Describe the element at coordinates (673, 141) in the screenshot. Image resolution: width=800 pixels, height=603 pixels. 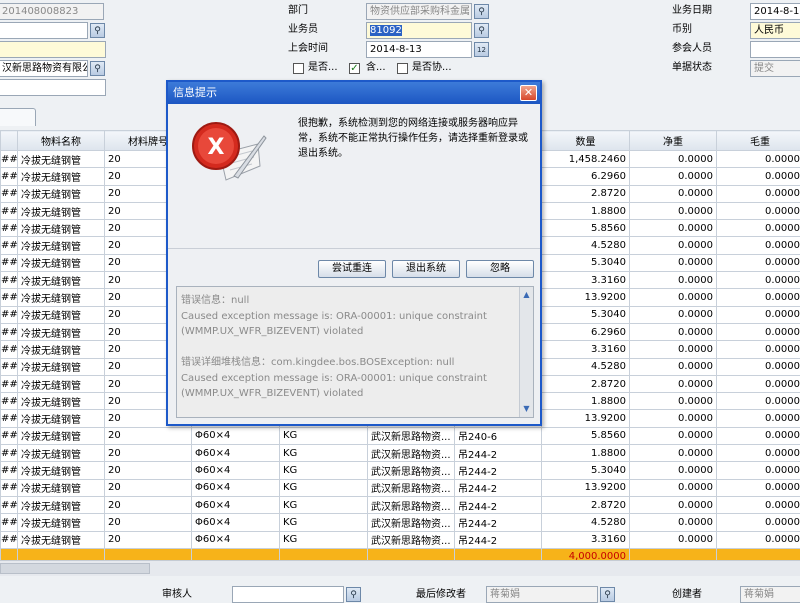
I see `col-header-net-weight: 净重` at that location.